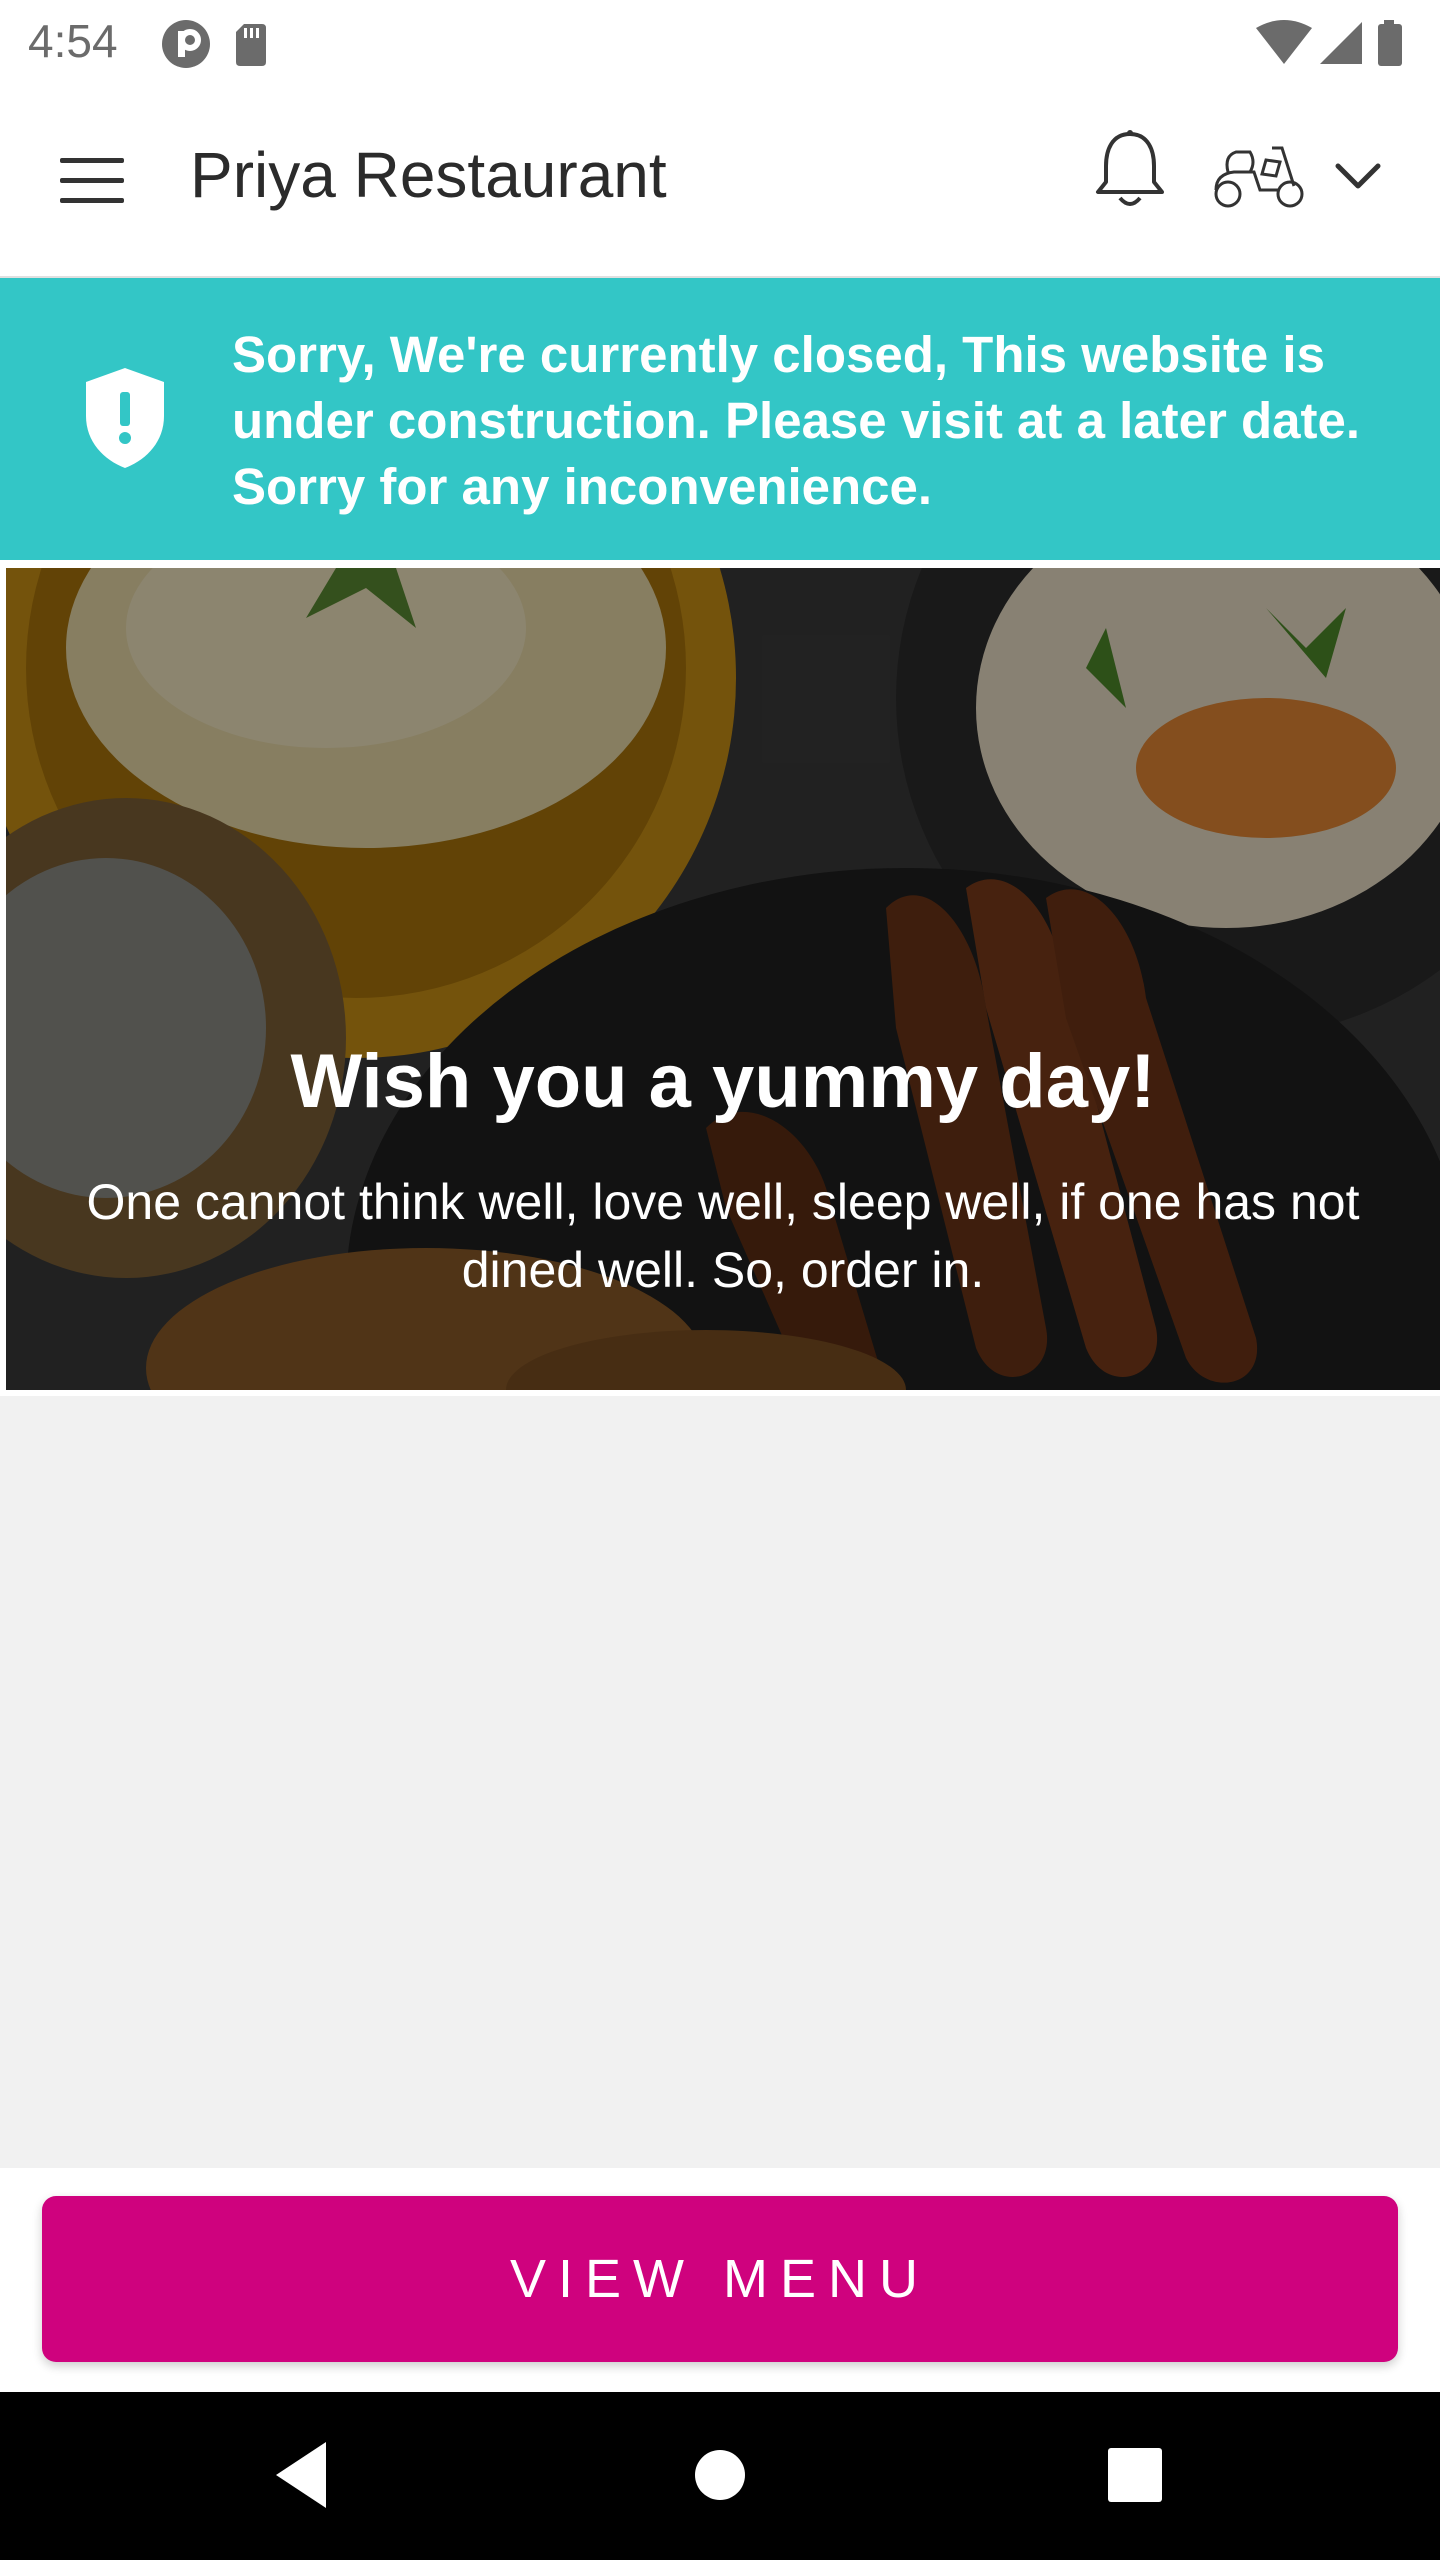 The image size is (1440, 2560). I want to click on home-icon, so click(720, 2475).